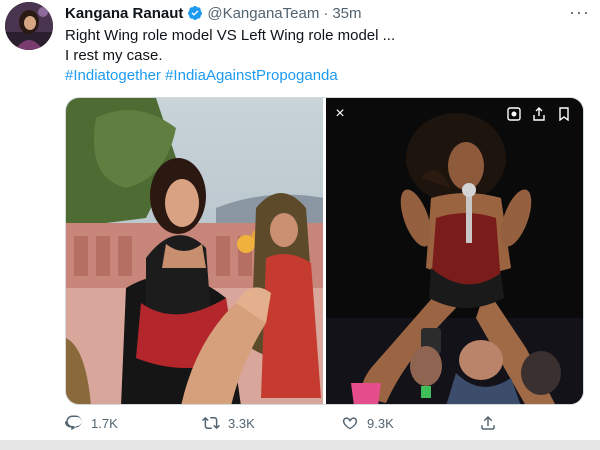  What do you see at coordinates (539, 114) in the screenshot?
I see `share-media-icon` at bounding box center [539, 114].